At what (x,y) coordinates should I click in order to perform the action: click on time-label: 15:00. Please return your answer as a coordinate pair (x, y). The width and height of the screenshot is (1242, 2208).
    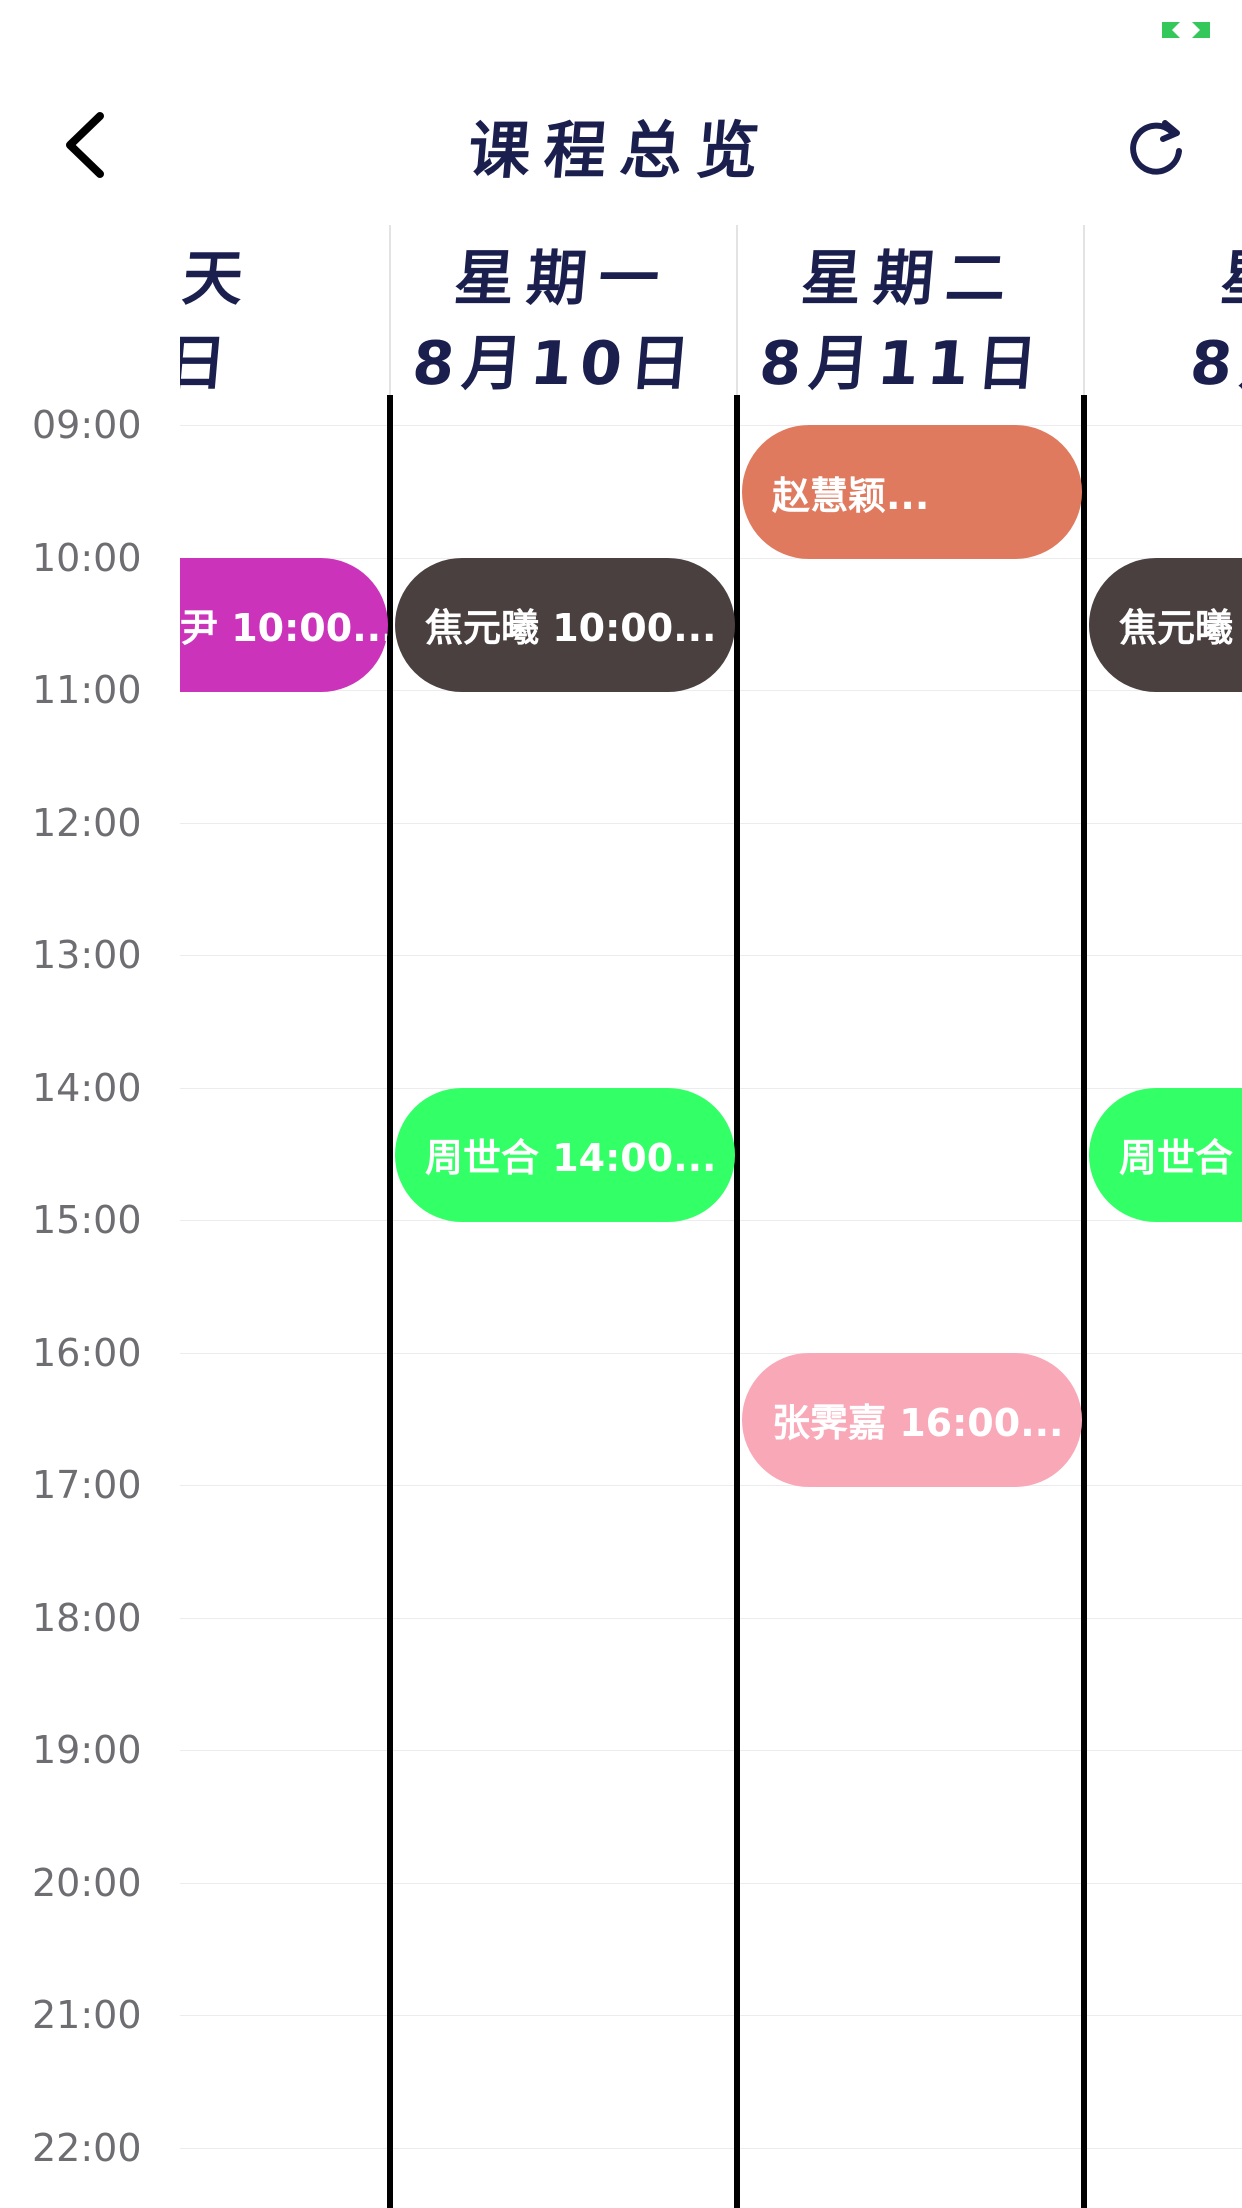
    Looking at the image, I should click on (87, 1220).